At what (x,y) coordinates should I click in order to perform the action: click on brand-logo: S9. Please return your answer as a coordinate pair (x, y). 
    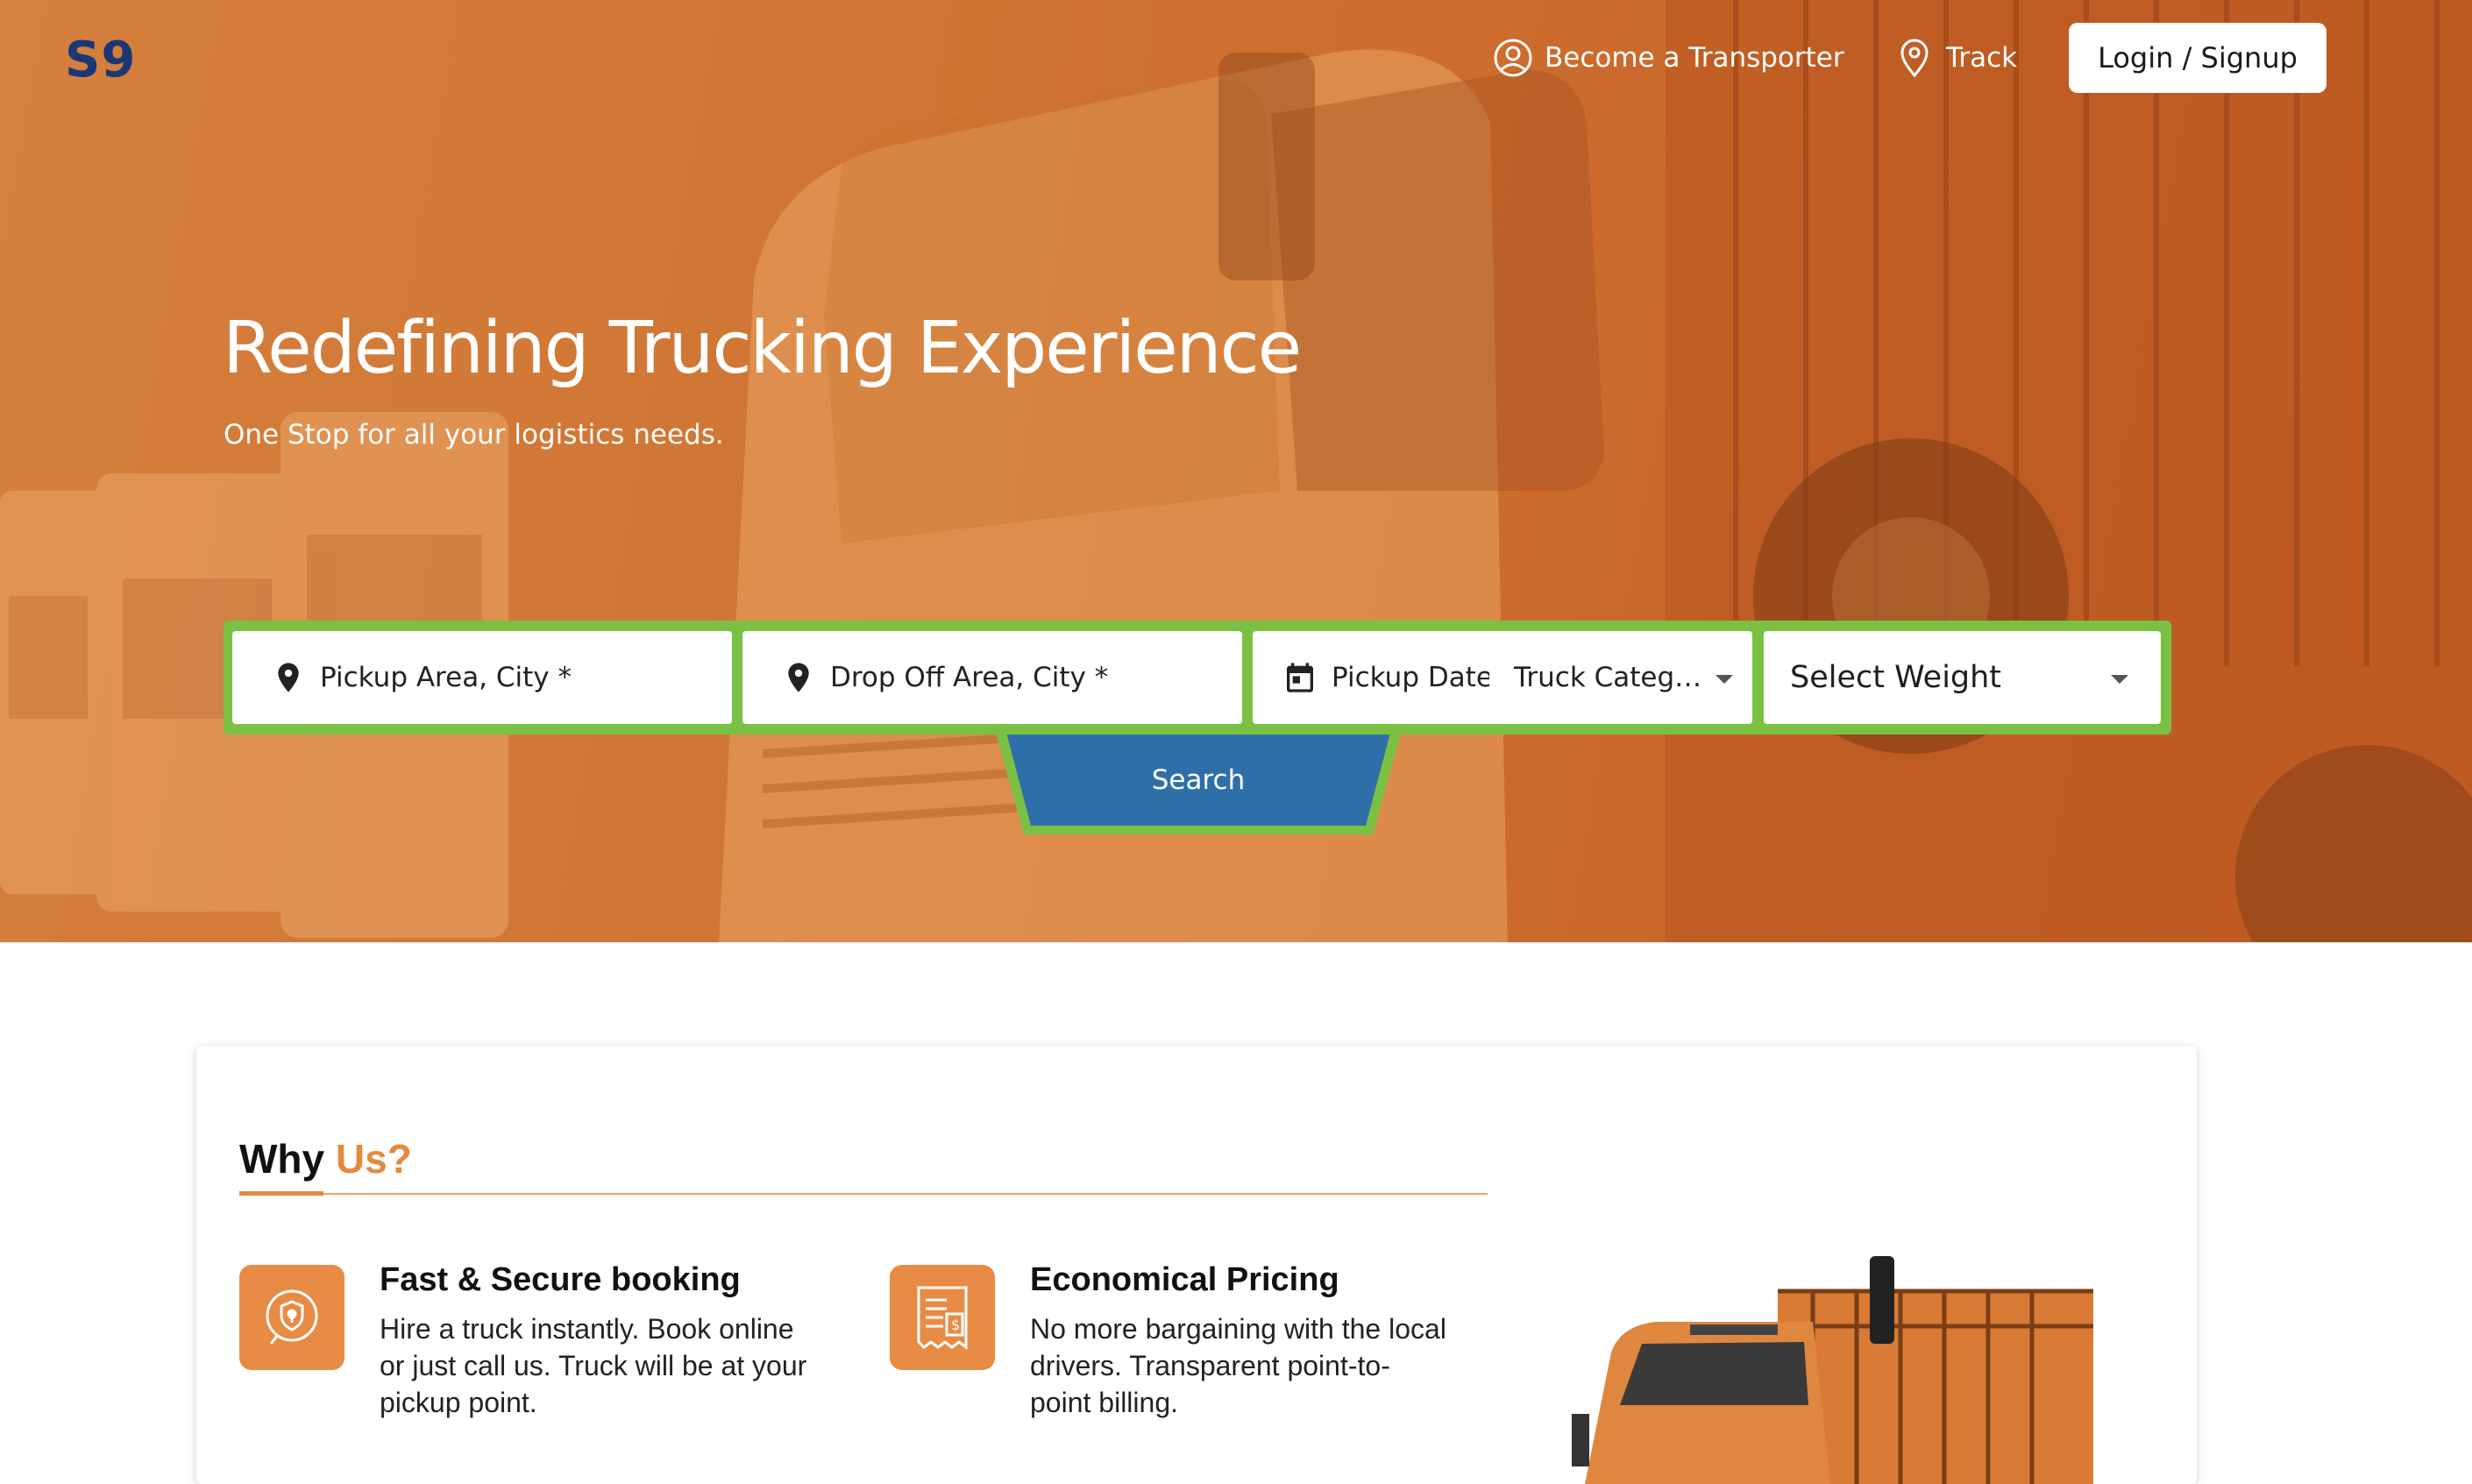
    Looking at the image, I should click on (100, 61).